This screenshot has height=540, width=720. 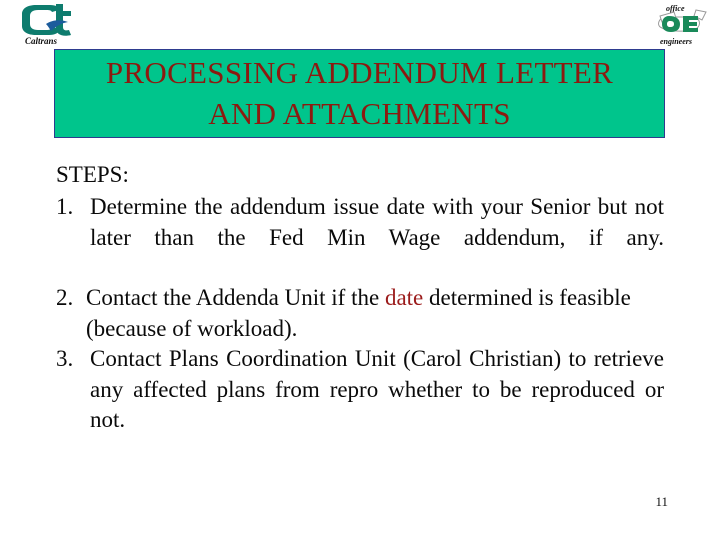 What do you see at coordinates (65, 359) in the screenshot?
I see `list-item-number: 3.` at bounding box center [65, 359].